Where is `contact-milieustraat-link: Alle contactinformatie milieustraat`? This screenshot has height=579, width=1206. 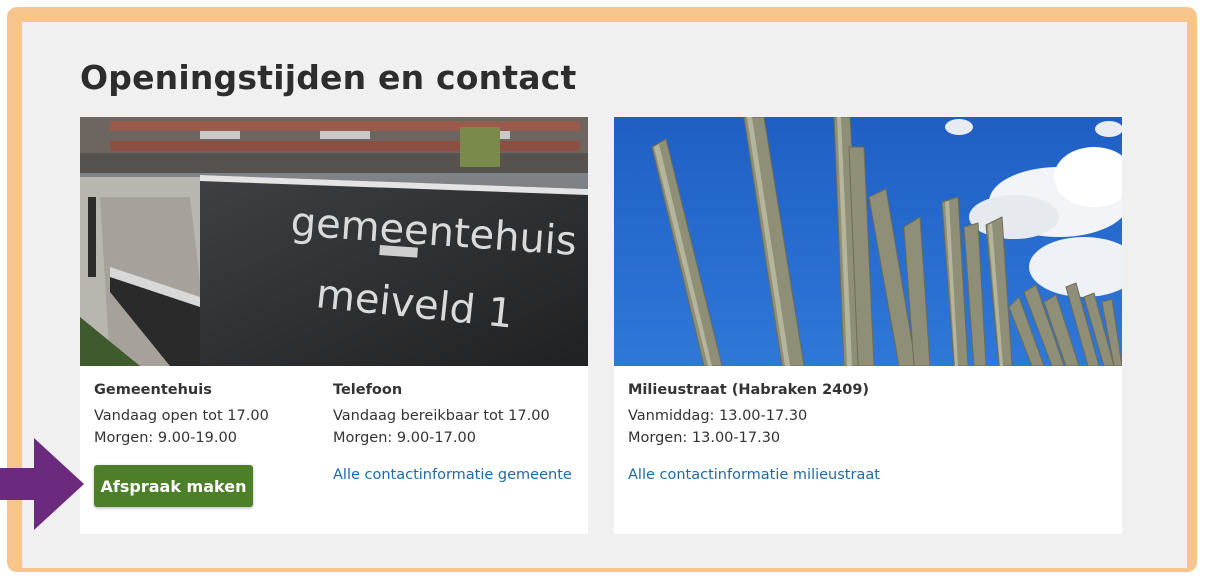 contact-milieustraat-link: Alle contactinformatie milieustraat is located at coordinates (754, 475).